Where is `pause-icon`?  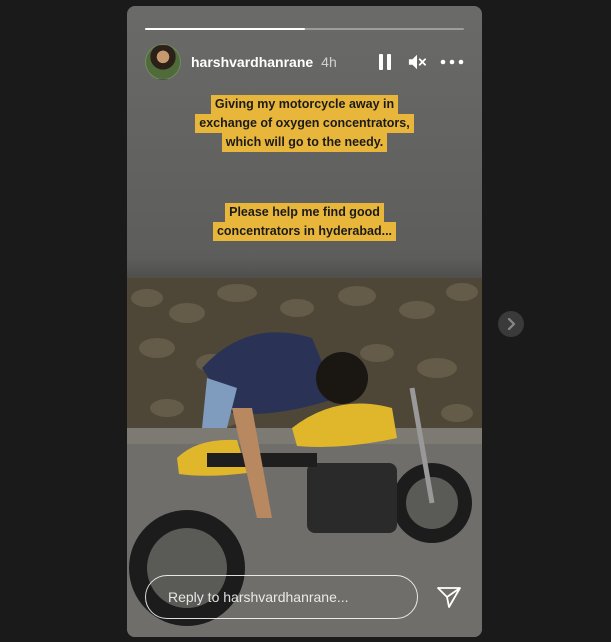 pause-icon is located at coordinates (385, 62).